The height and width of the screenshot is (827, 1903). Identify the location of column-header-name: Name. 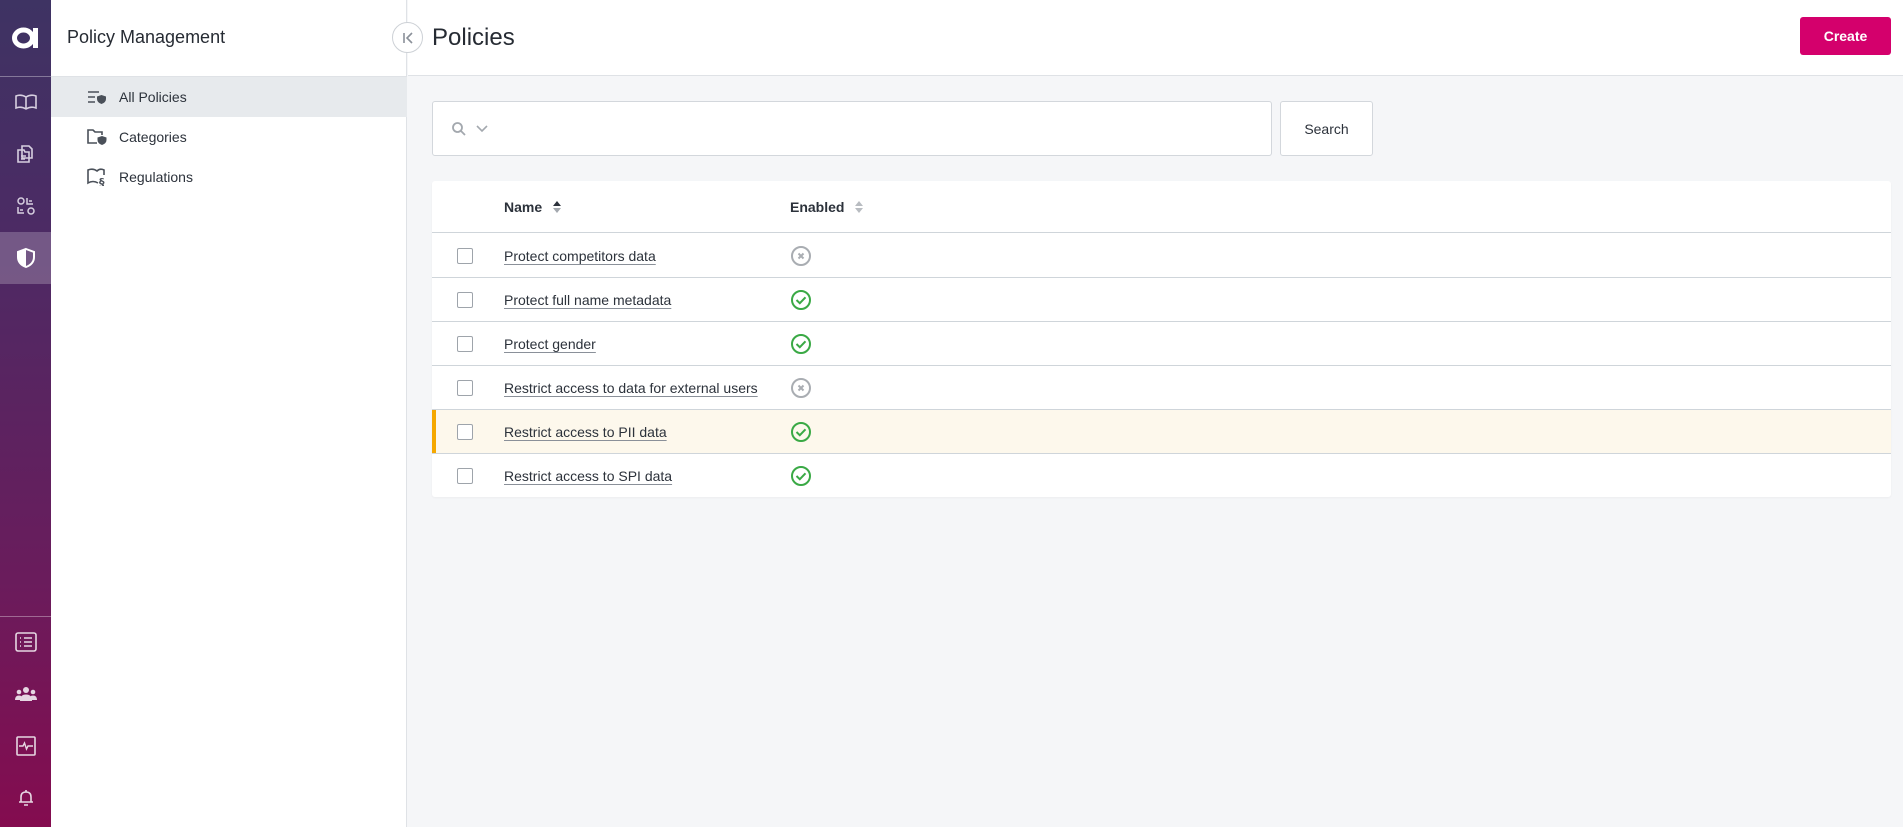
(533, 207).